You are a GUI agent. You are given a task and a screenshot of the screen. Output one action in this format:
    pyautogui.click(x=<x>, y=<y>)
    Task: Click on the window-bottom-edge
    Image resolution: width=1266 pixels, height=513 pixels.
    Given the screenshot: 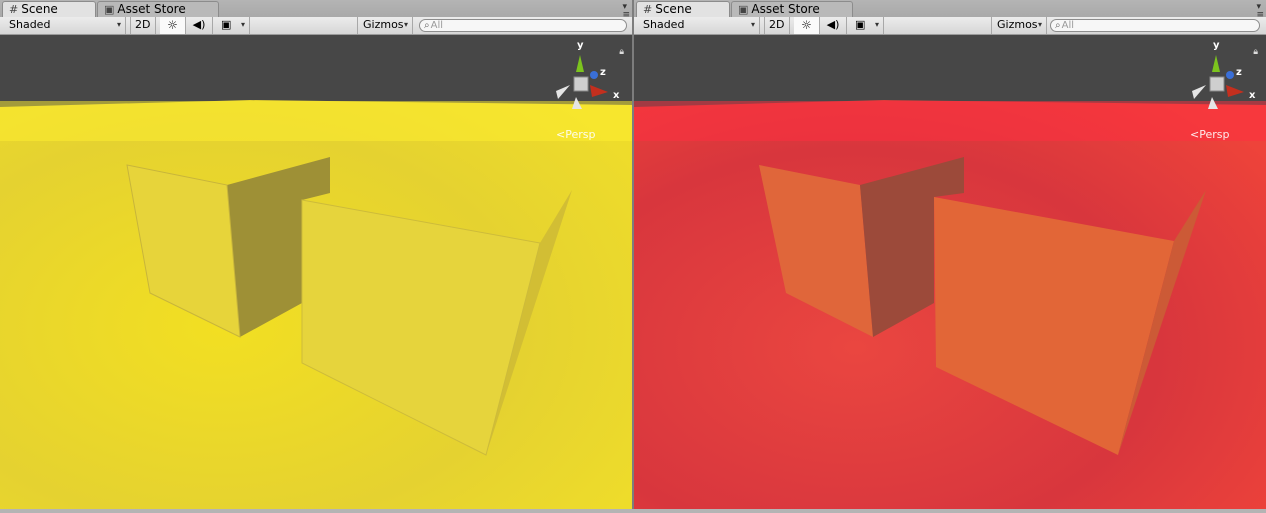 What is the action you would take?
    pyautogui.click(x=633, y=511)
    